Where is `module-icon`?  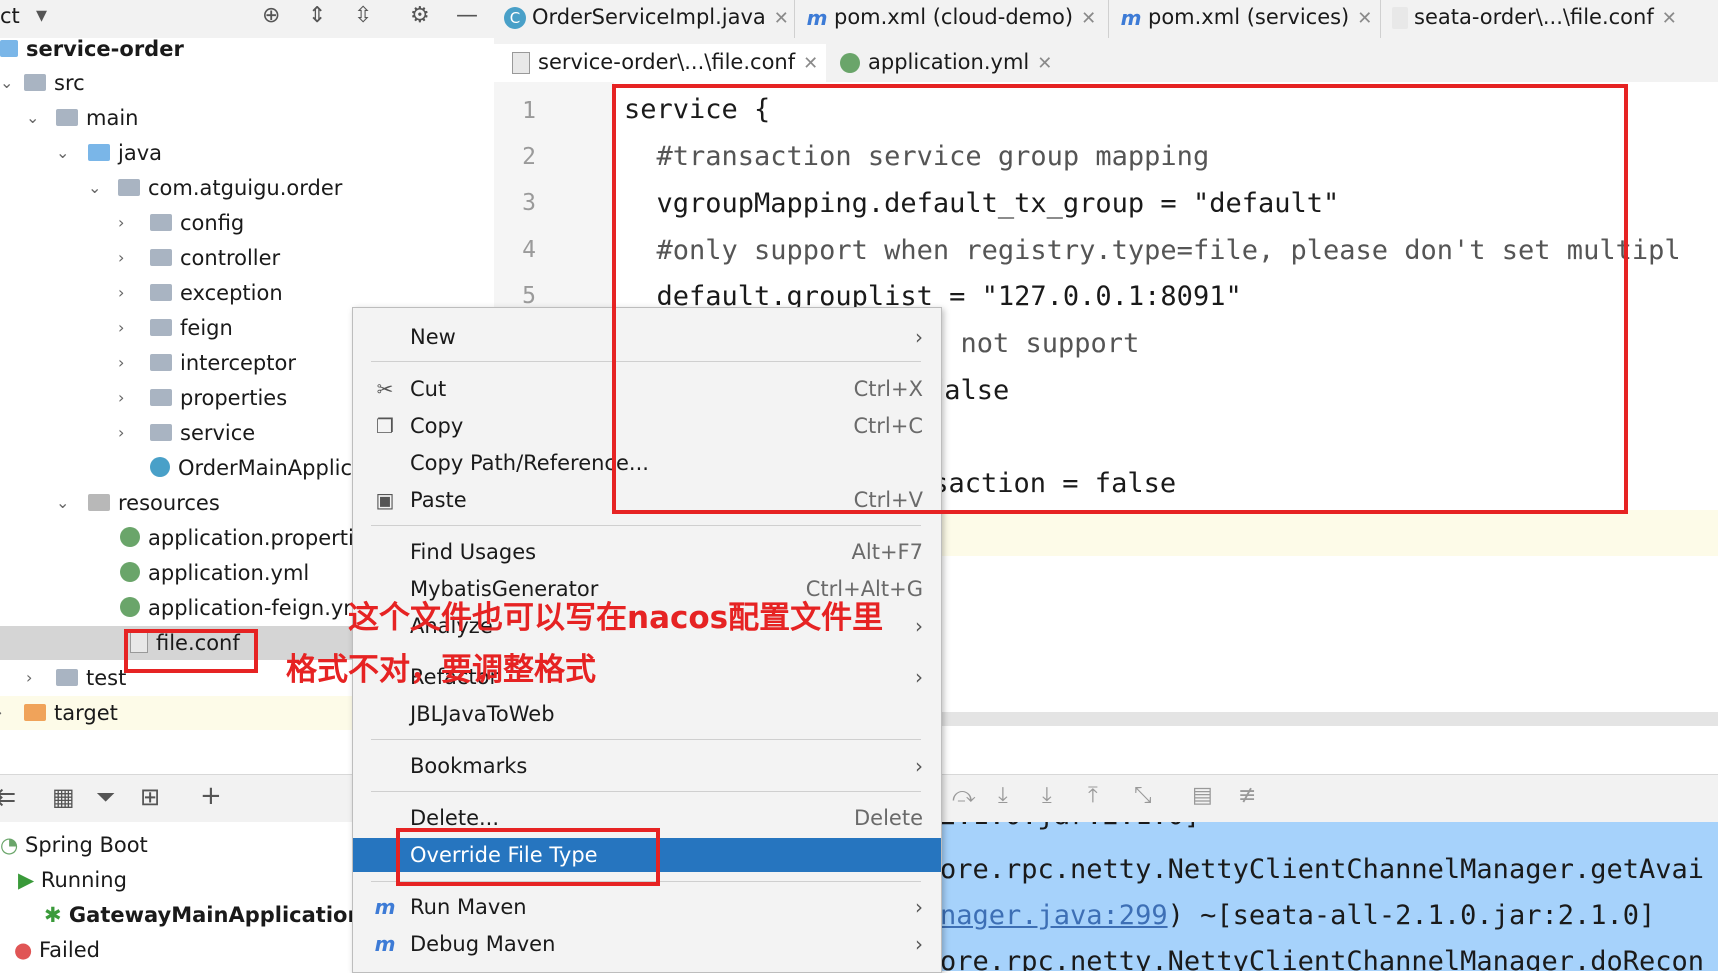 module-icon is located at coordinates (9, 48).